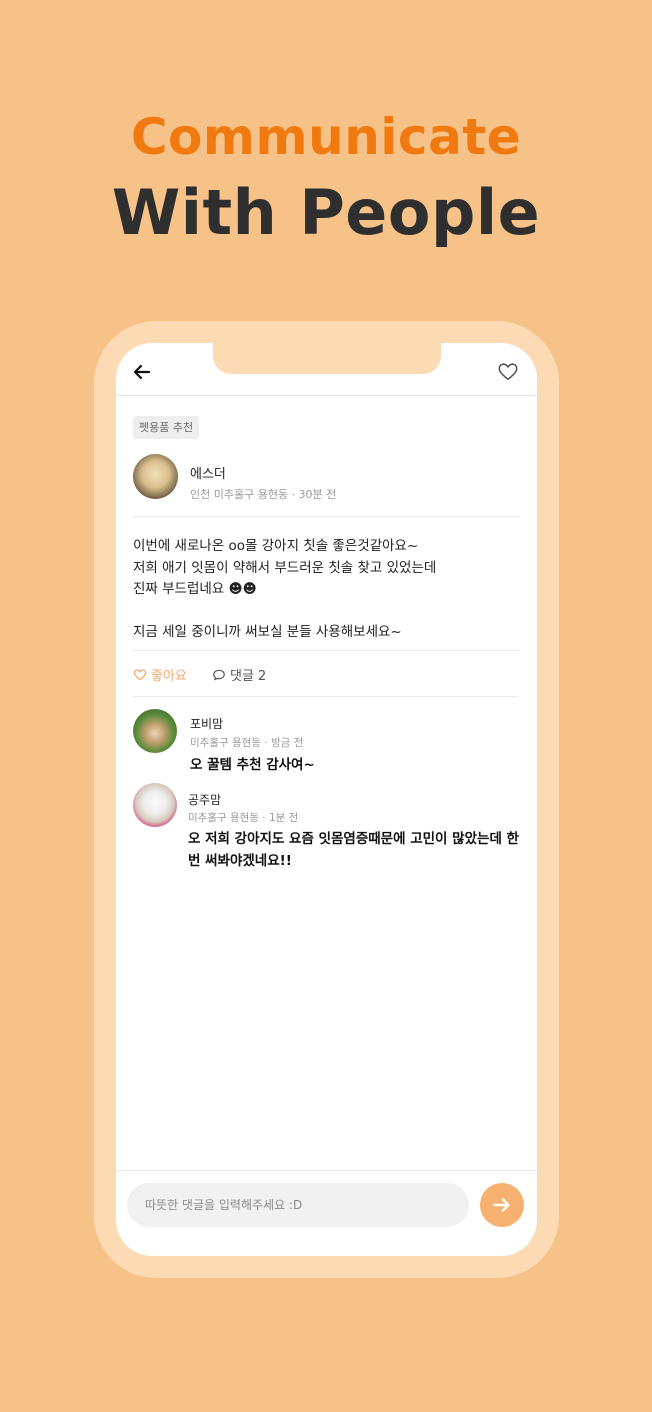 The width and height of the screenshot is (652, 1412). I want to click on comment-input, so click(298, 1205).